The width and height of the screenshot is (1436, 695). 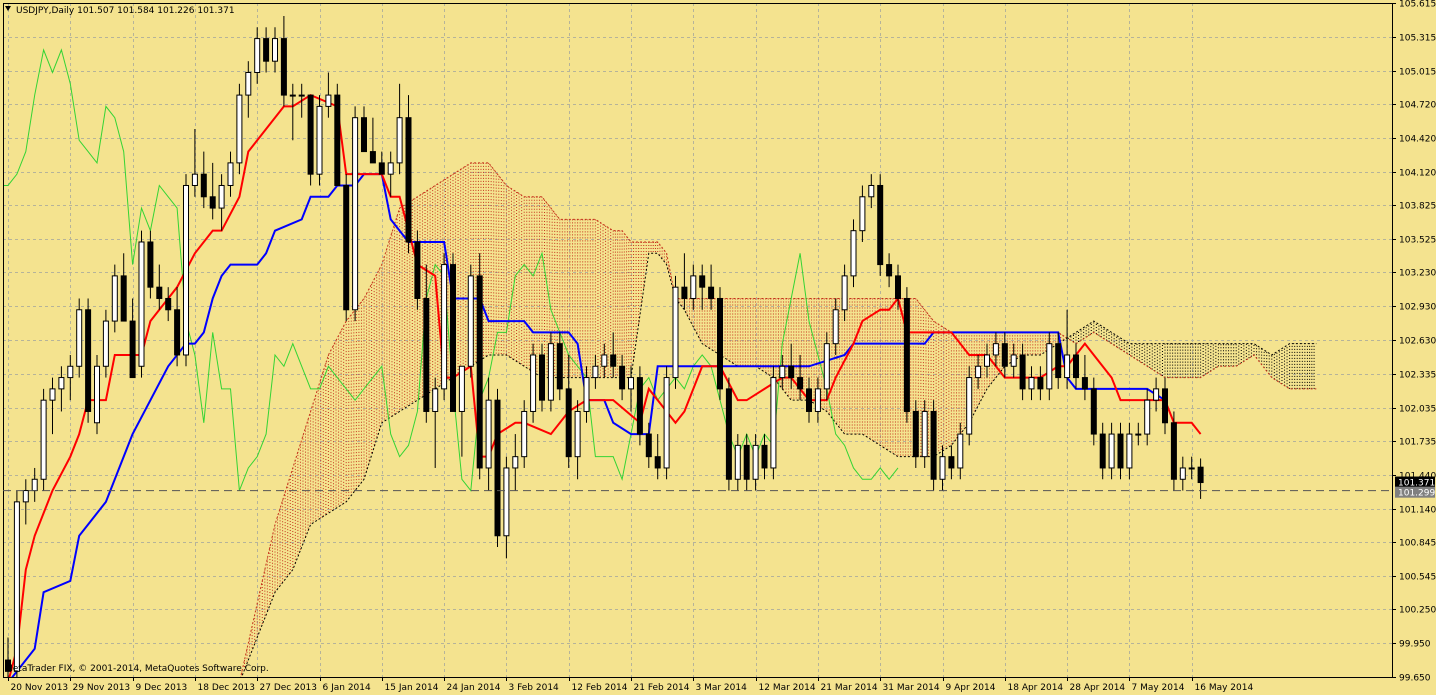 I want to click on y-tick-label: 103.825, so click(x=1417, y=207).